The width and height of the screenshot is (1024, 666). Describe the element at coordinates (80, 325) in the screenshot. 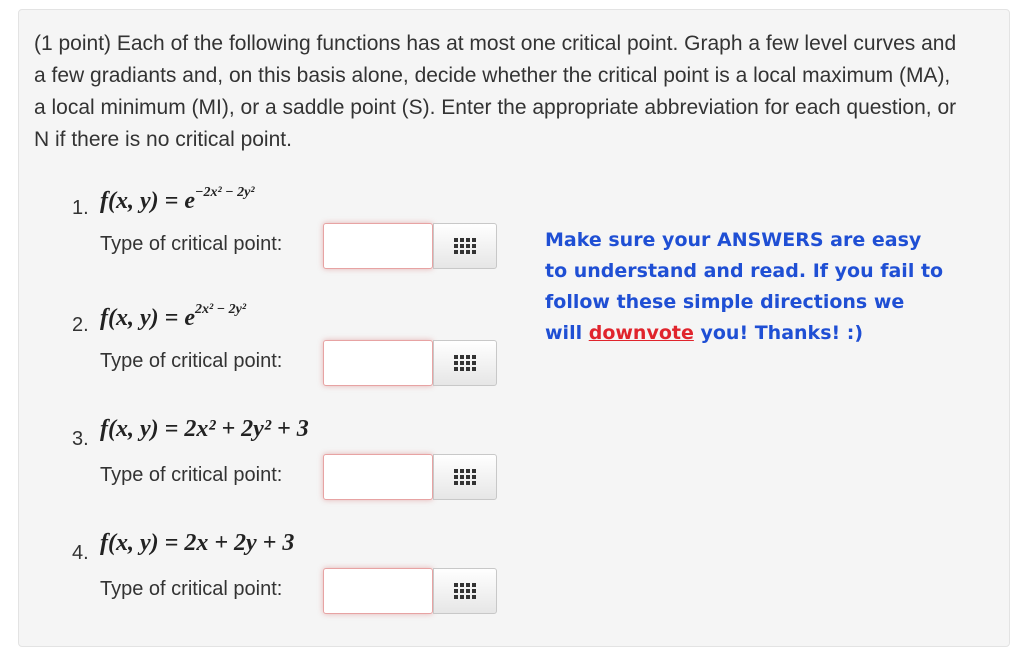

I see `question-number: 2.` at that location.